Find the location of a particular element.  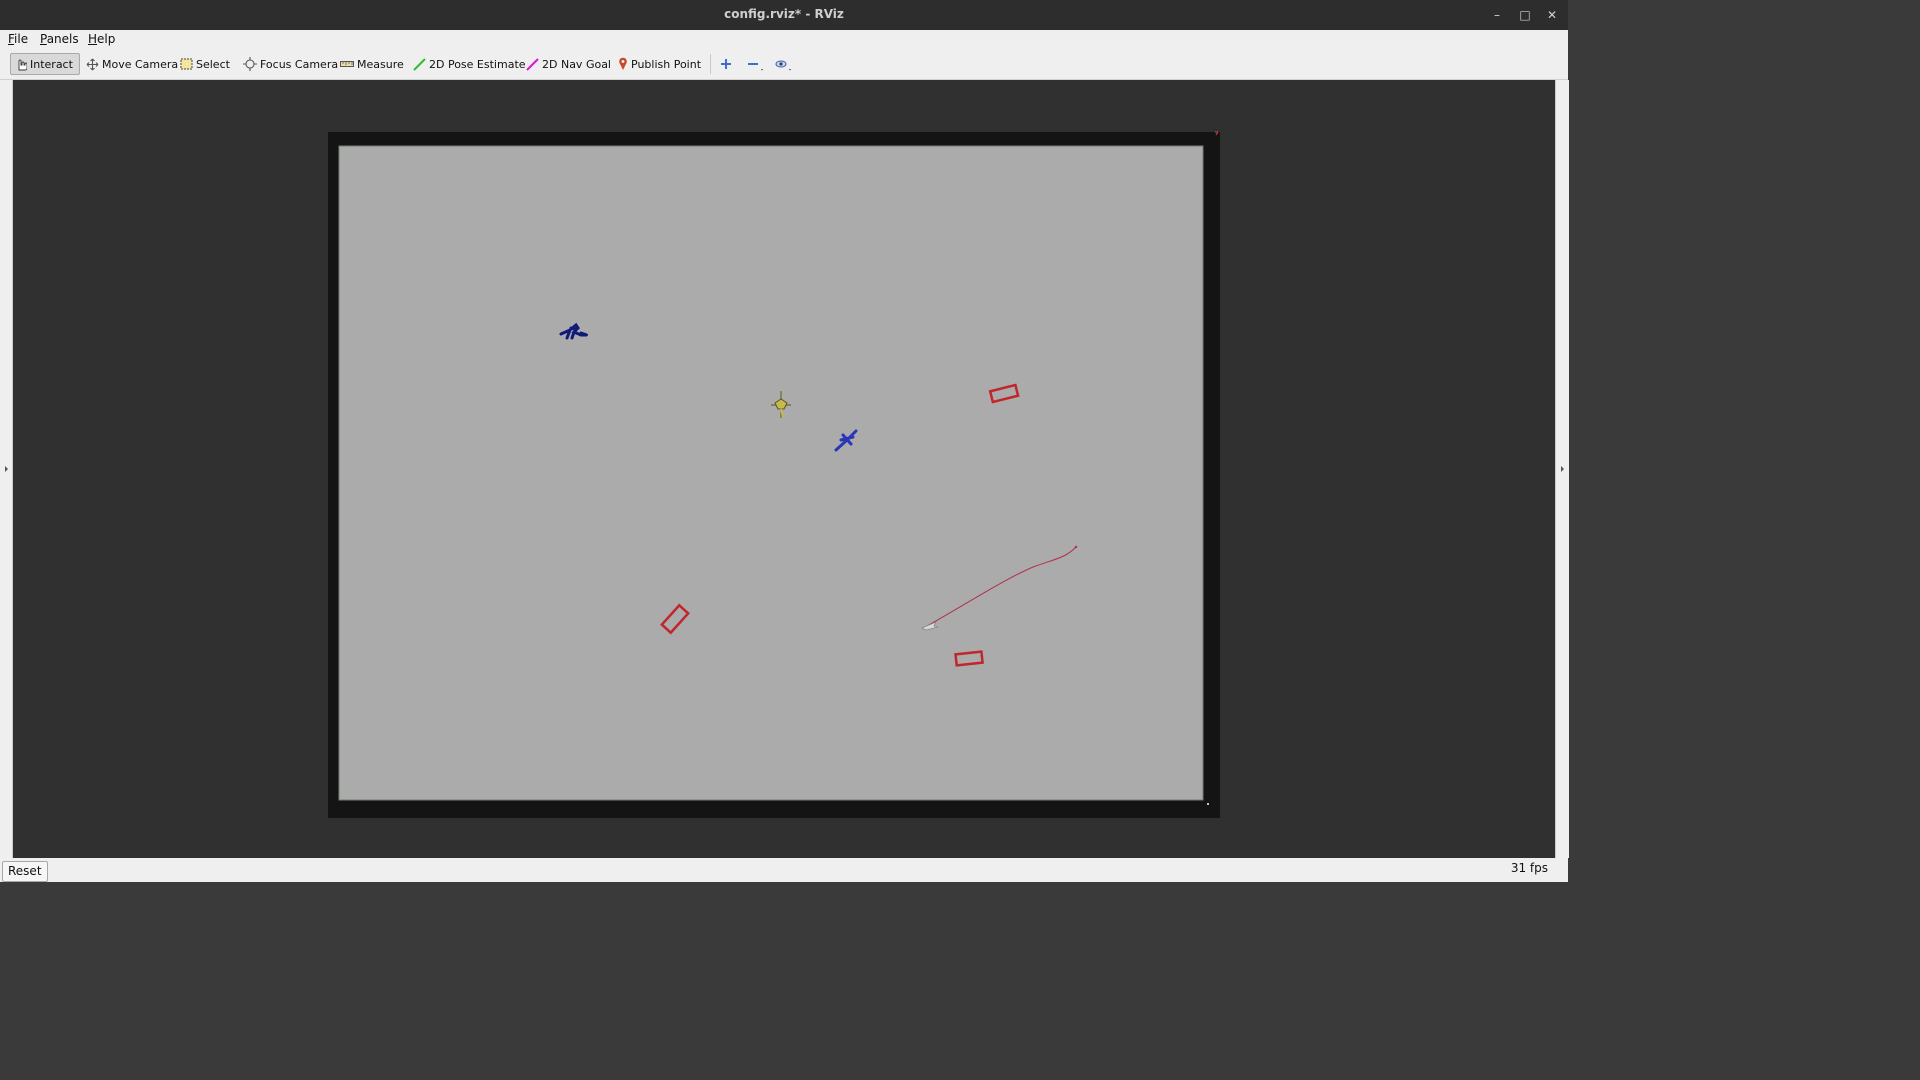

2d-pose-estimate-tool-label: 2D Pose Estimate is located at coordinates (477, 64).